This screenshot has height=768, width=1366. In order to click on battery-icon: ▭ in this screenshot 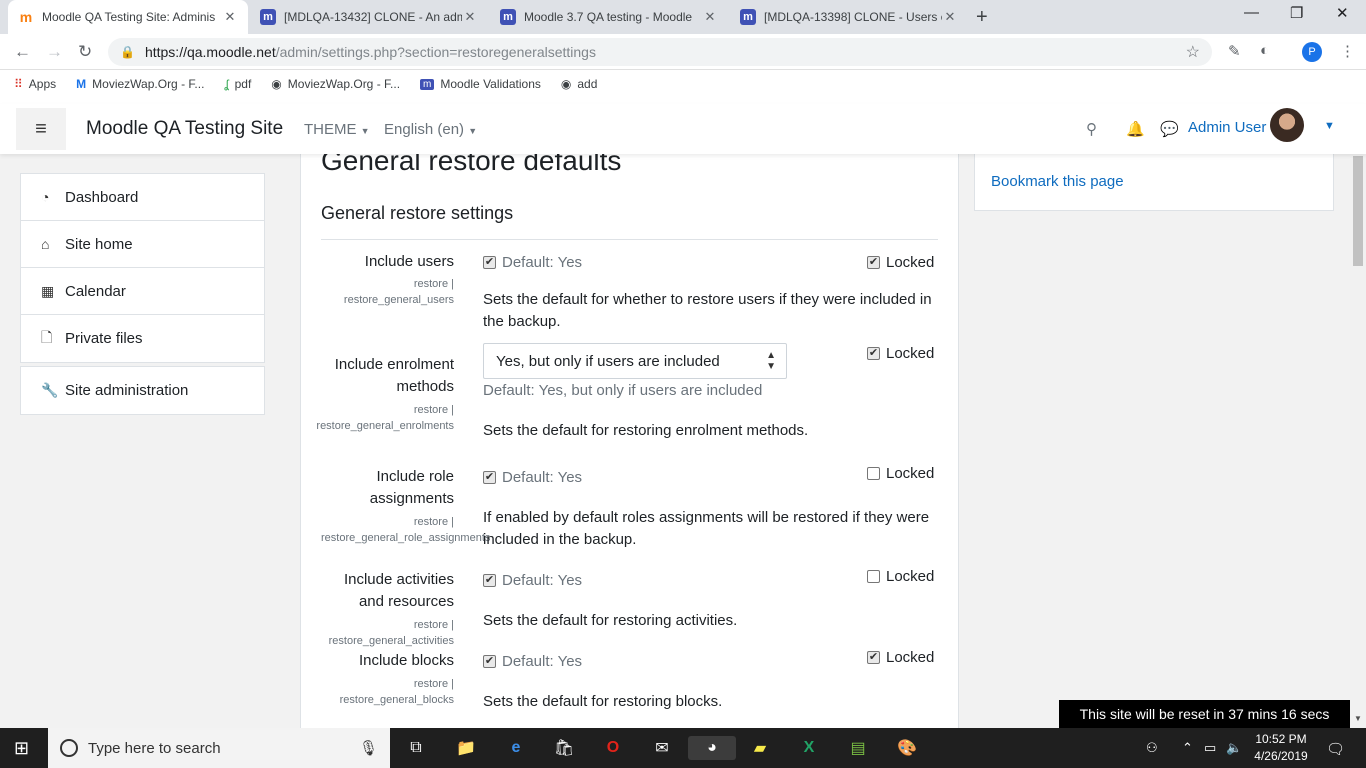, I will do `click(1210, 748)`.